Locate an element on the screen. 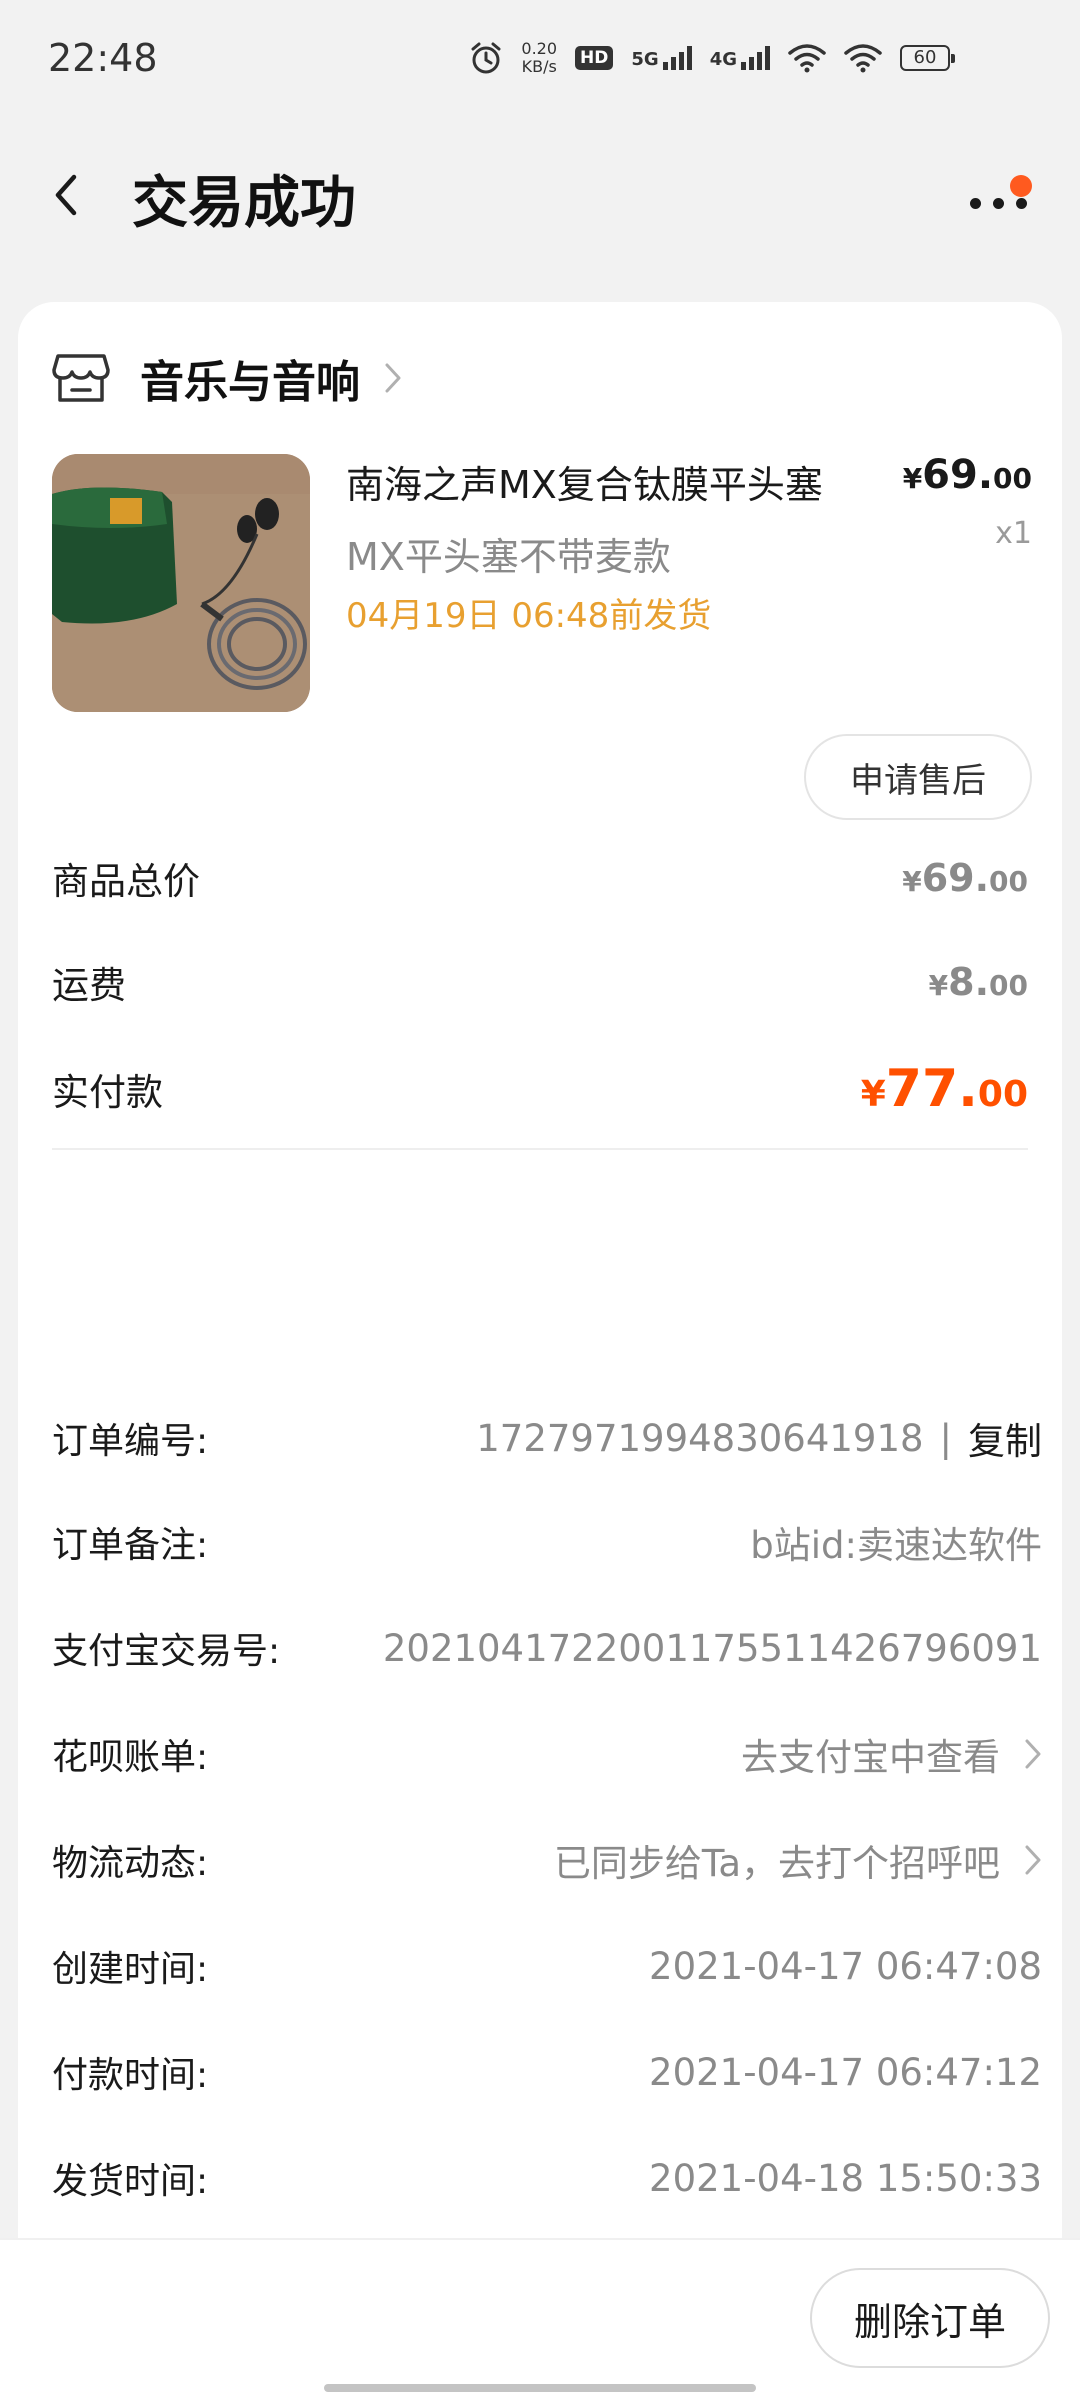 The image size is (1080, 2400). huabei-value-group: 去支付宝中查看 is located at coordinates (891, 1754).